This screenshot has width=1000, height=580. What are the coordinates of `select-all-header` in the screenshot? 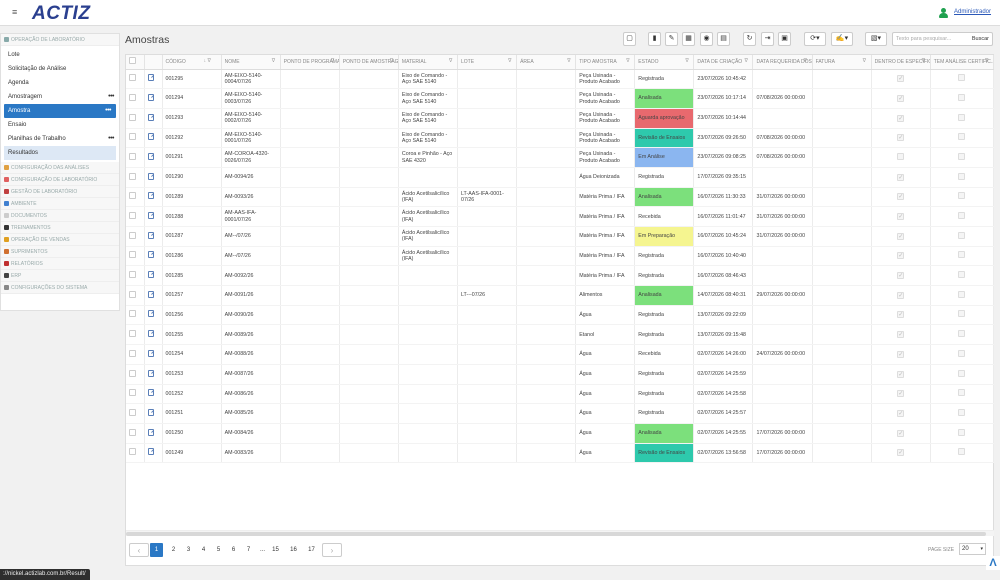 It's located at (135, 62).